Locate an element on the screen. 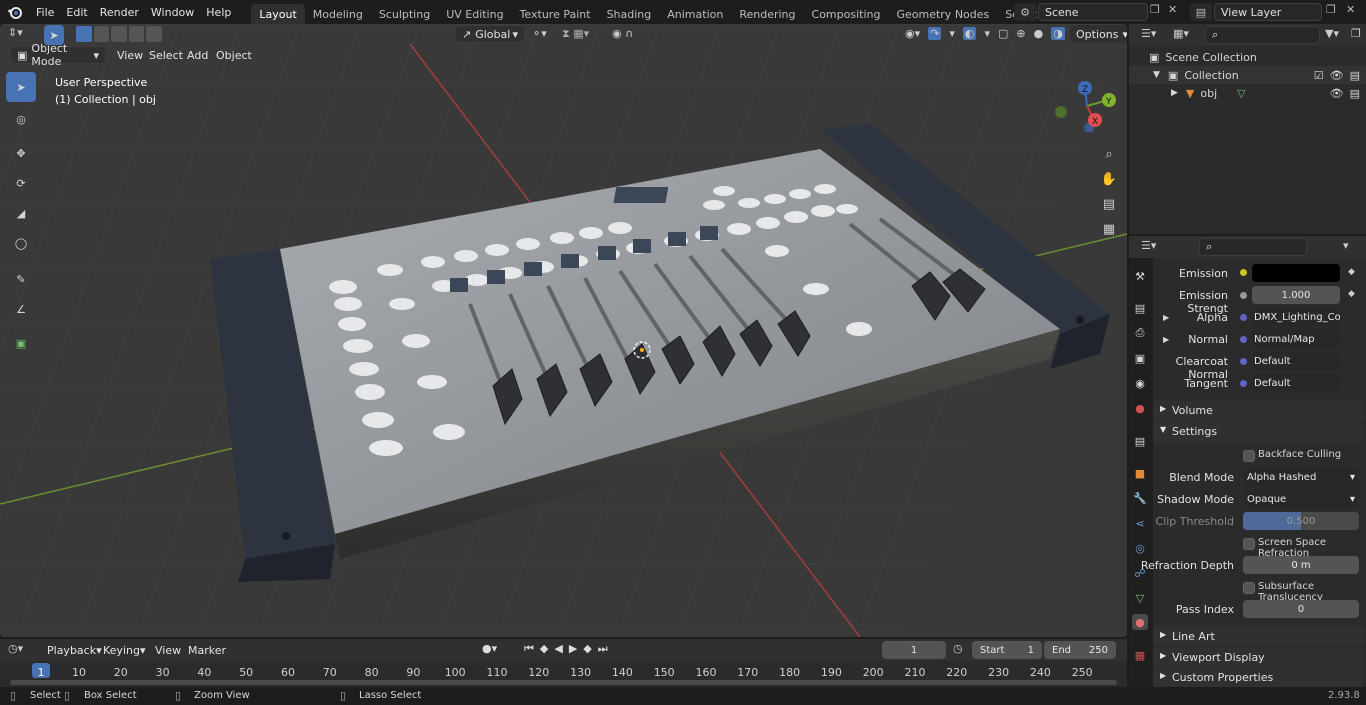 This screenshot has width=1366, height=705. camera-icon: ▤ is located at coordinates (1109, 204).